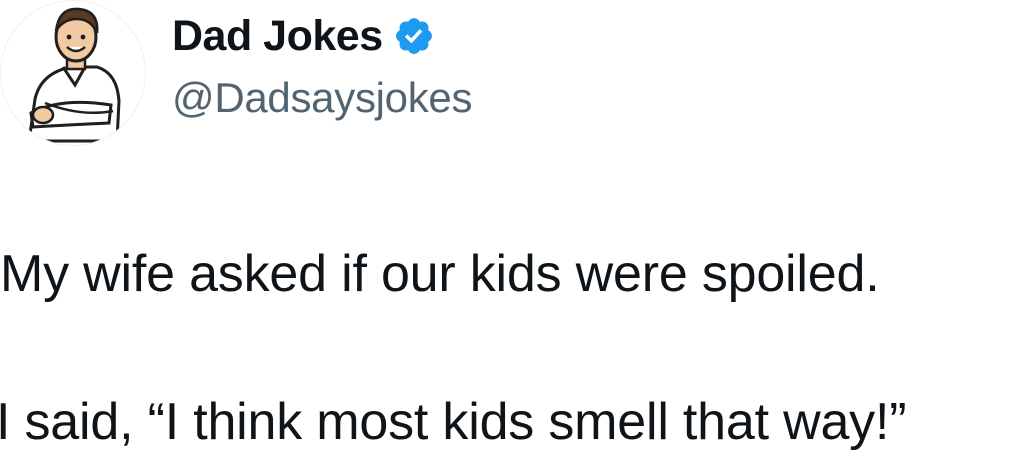 Image resolution: width=1017 pixels, height=464 pixels. I want to click on author-avatar, so click(73, 73).